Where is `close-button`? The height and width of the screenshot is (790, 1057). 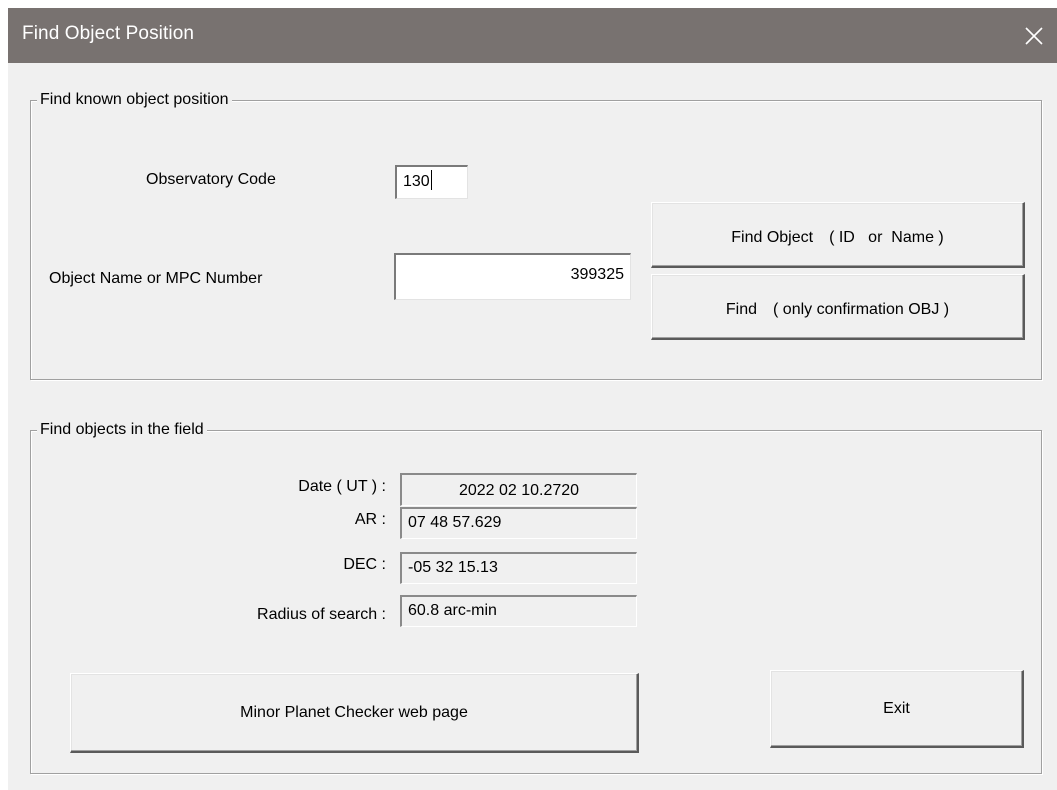
close-button is located at coordinates (1034, 35).